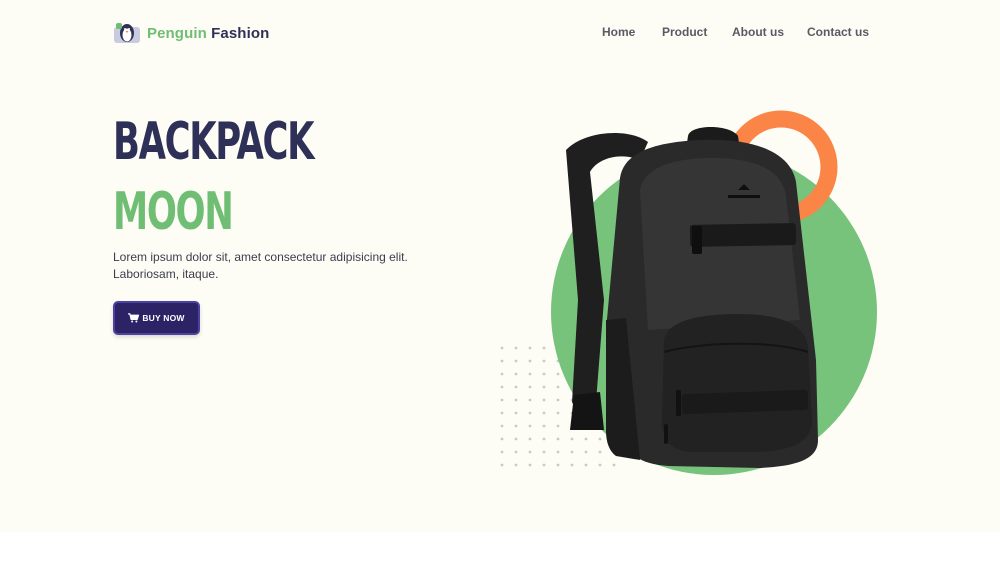  I want to click on cart-icon, so click(134, 318).